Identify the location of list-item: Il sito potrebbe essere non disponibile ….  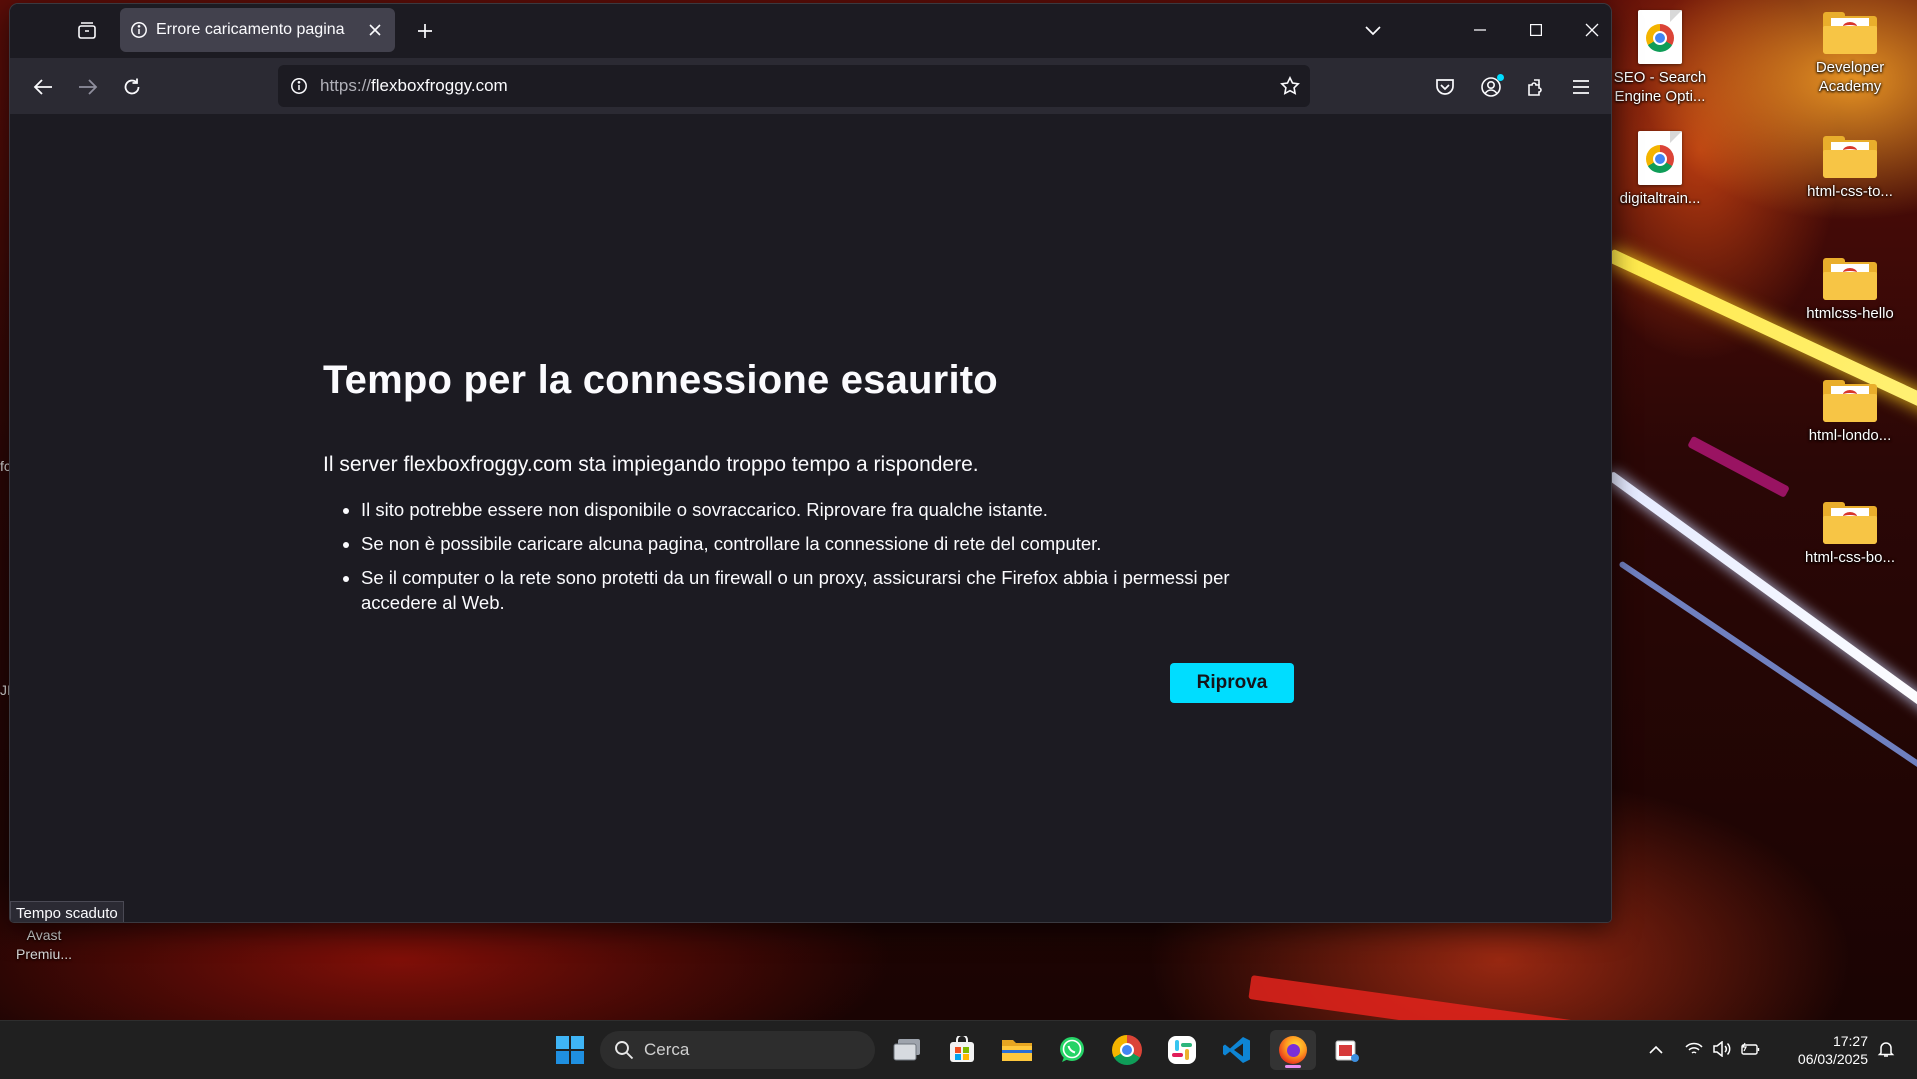
(831, 509).